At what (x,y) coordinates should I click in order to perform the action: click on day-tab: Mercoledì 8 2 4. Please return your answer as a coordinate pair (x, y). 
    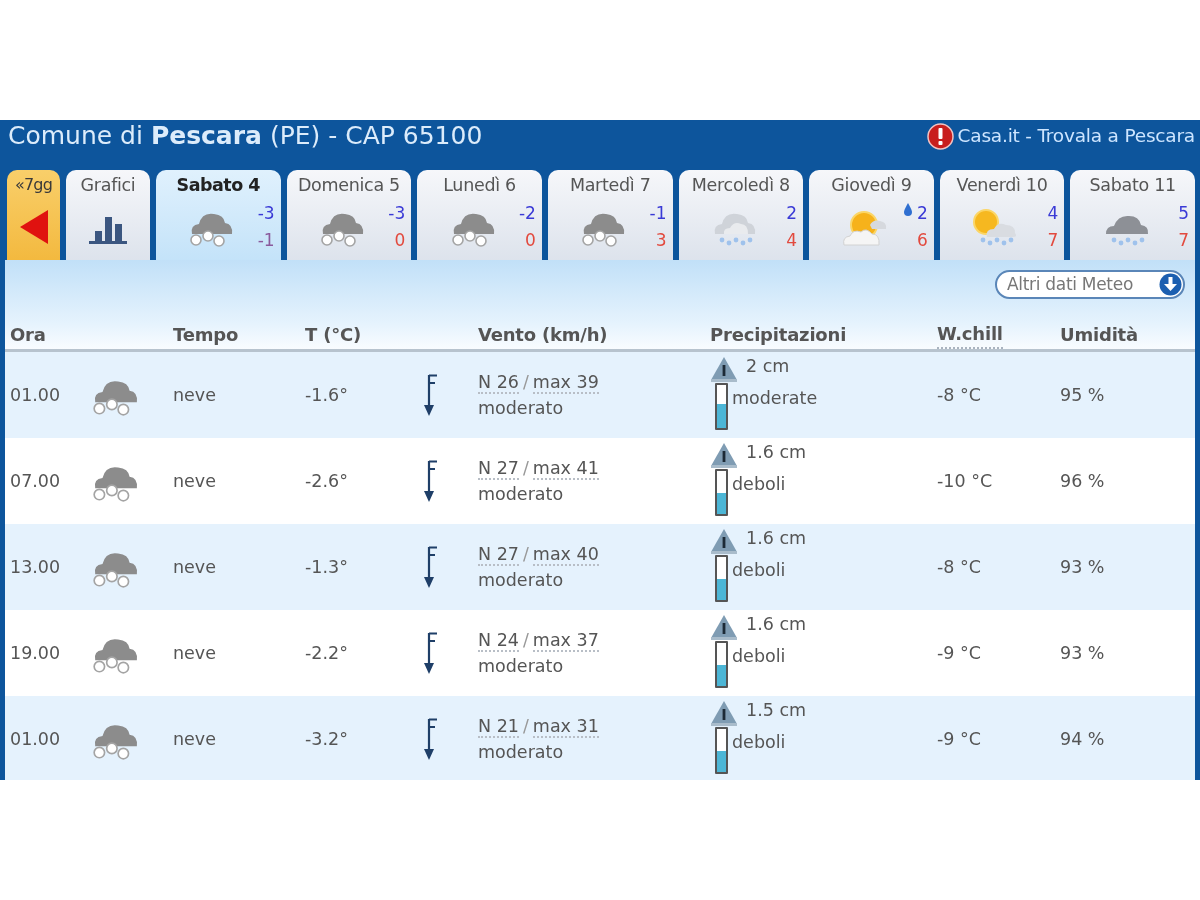
    Looking at the image, I should click on (741, 215).